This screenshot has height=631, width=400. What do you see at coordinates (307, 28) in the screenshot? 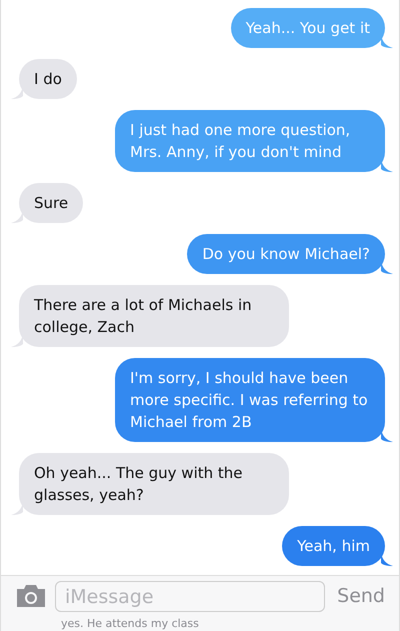
I see `message-bubble: Yeah... You get it` at bounding box center [307, 28].